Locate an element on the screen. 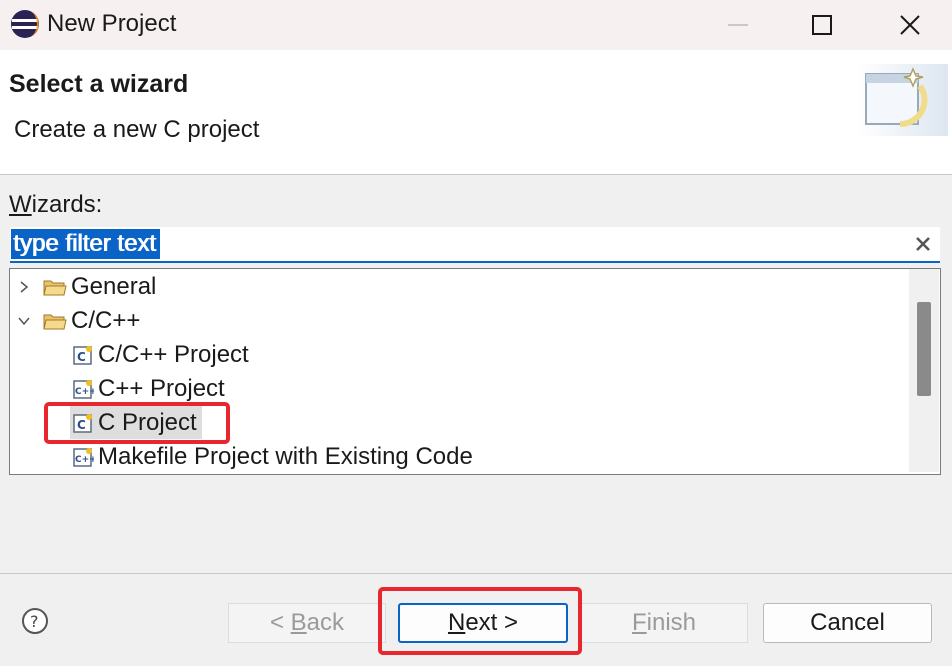  tree-item-general: General is located at coordinates (84, 287).